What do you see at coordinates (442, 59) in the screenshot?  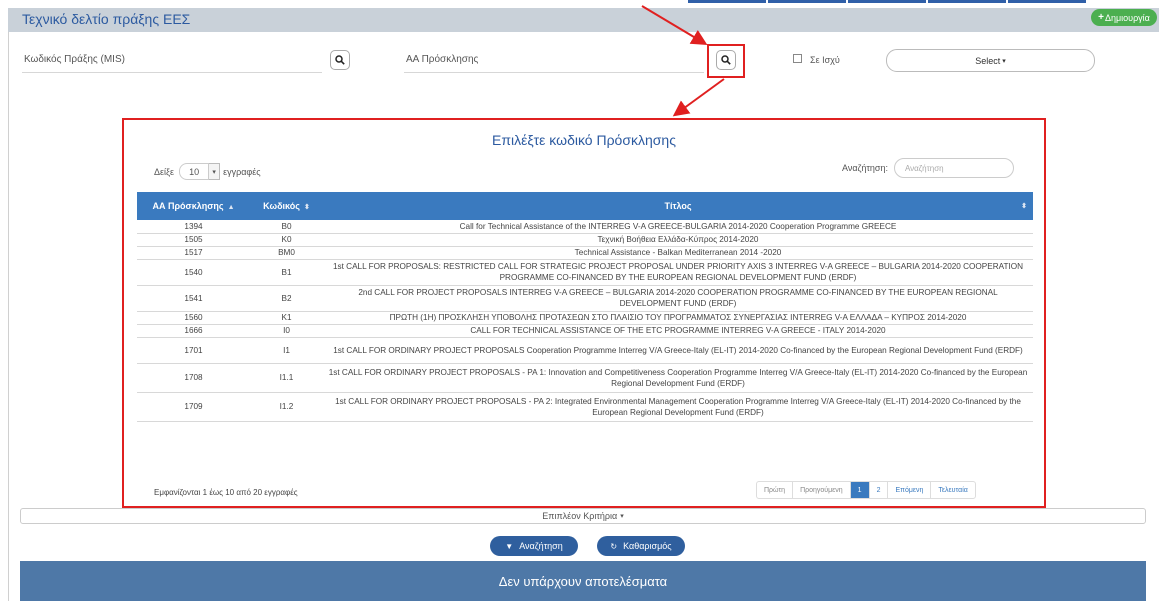 I see `call-label: ΑΑ Πρόσκλησης` at bounding box center [442, 59].